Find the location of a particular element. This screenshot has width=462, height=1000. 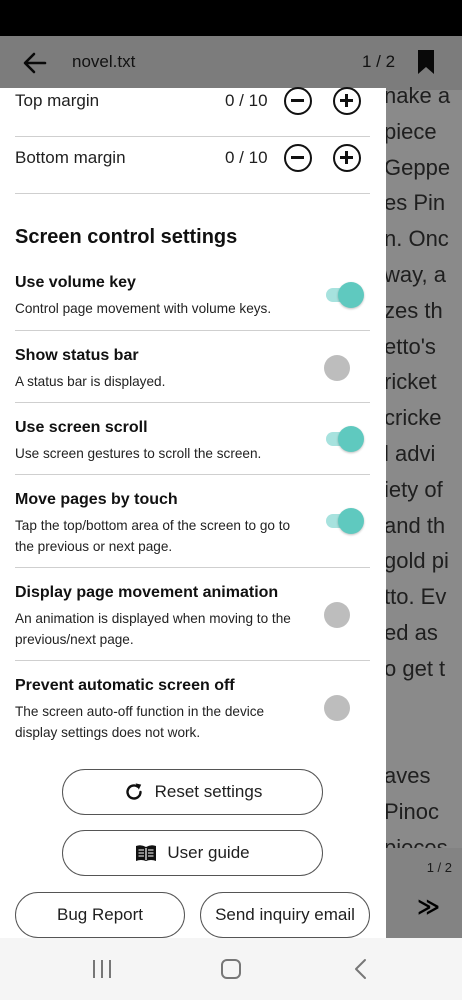

setting-title: Prevent automatic screen off is located at coordinates (125, 685).